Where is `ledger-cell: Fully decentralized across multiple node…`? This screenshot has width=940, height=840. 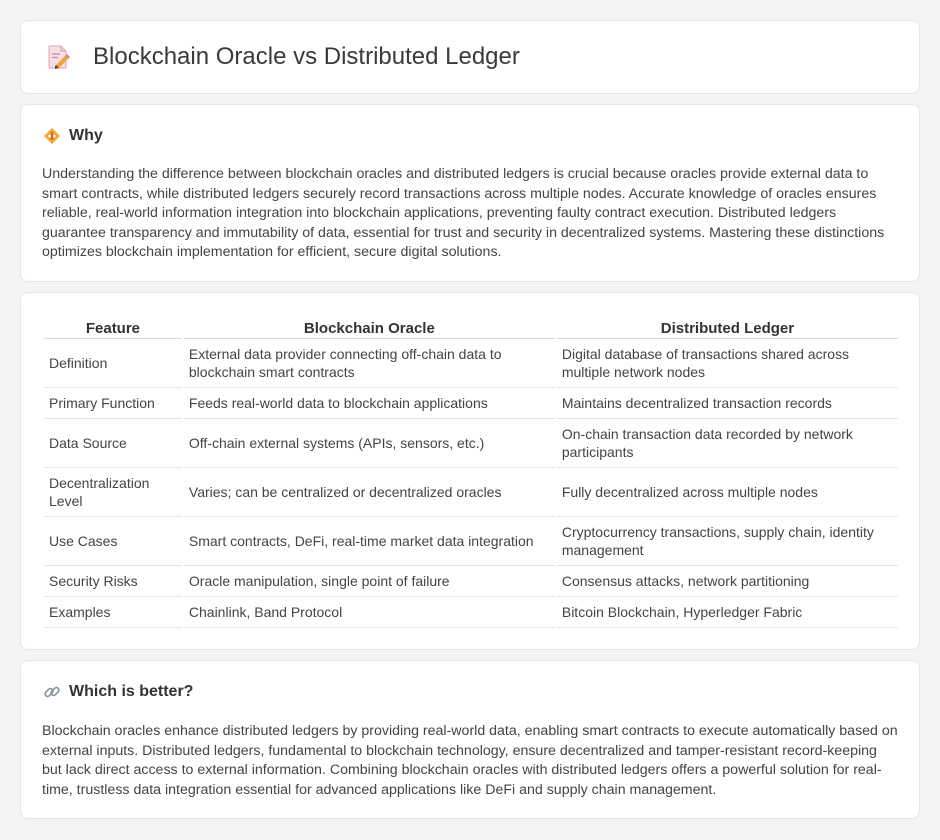 ledger-cell: Fully decentralized across multiple node… is located at coordinates (727, 492).